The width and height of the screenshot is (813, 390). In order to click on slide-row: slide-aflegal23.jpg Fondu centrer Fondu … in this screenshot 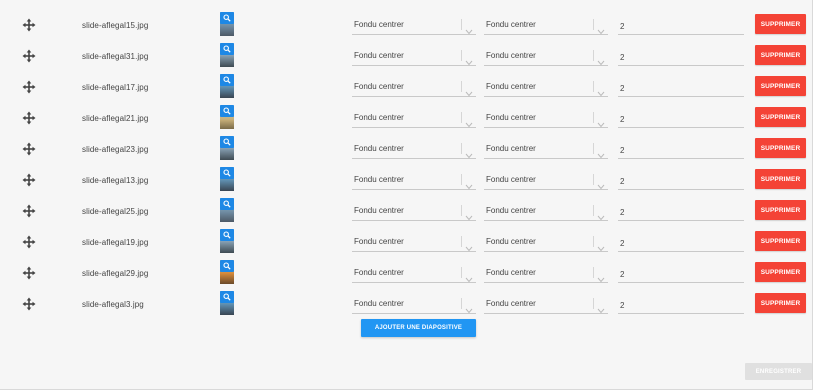, I will do `click(406, 151)`.